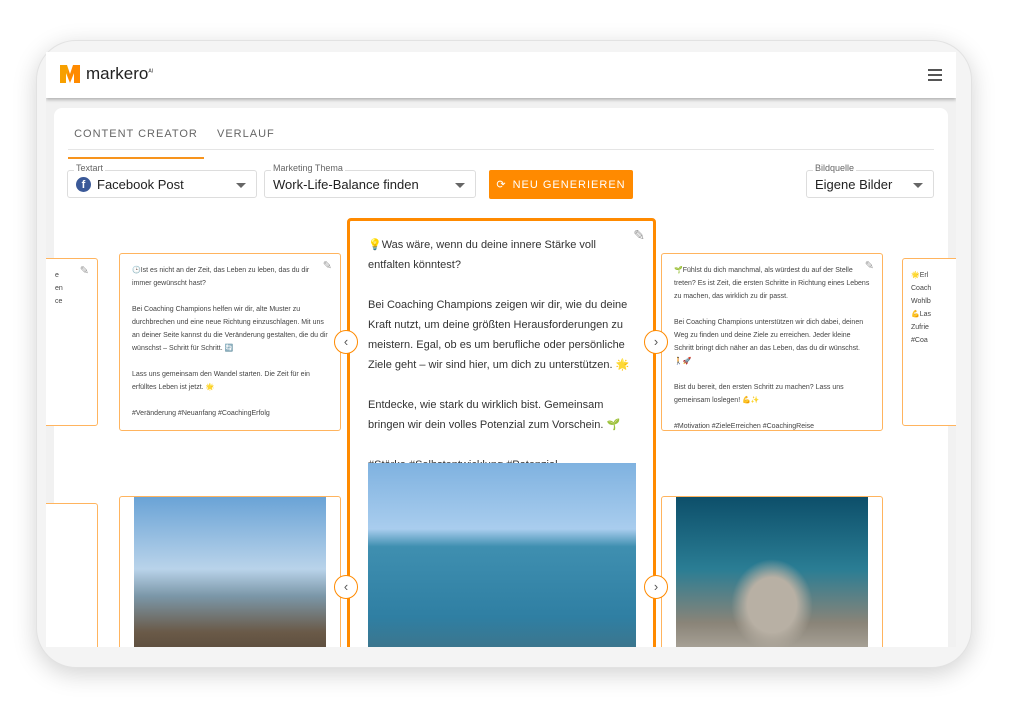 The height and width of the screenshot is (709, 1024). Describe the element at coordinates (140, 184) in the screenshot. I see `textart-value: Facebook Post` at that location.